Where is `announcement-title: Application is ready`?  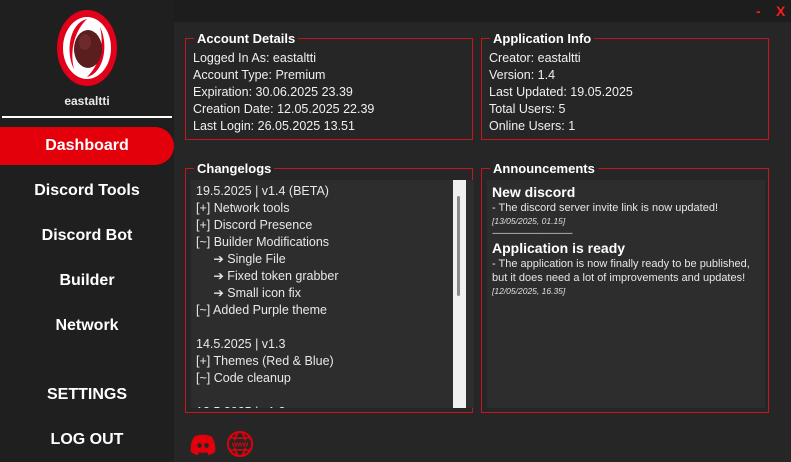 announcement-title: Application is ready is located at coordinates (559, 248).